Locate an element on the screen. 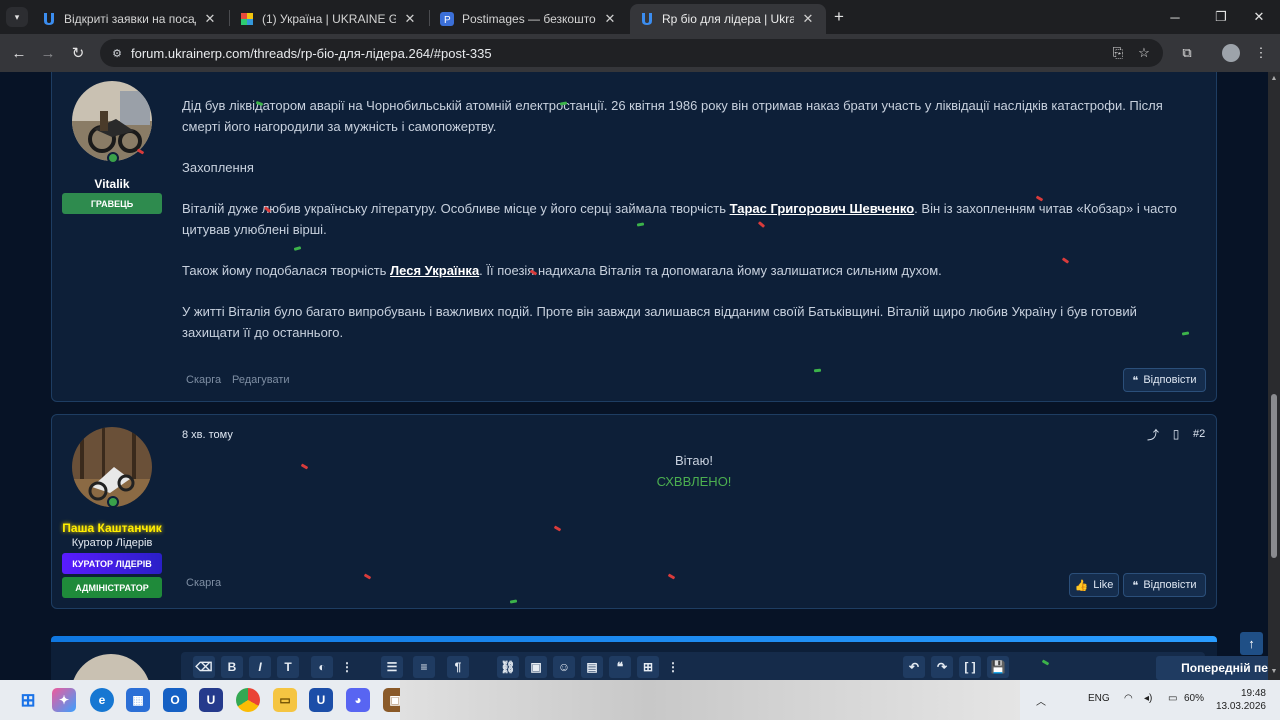 This screenshot has width=1280, height=720. wifi-icon: ◠ is located at coordinates (1128, 698).